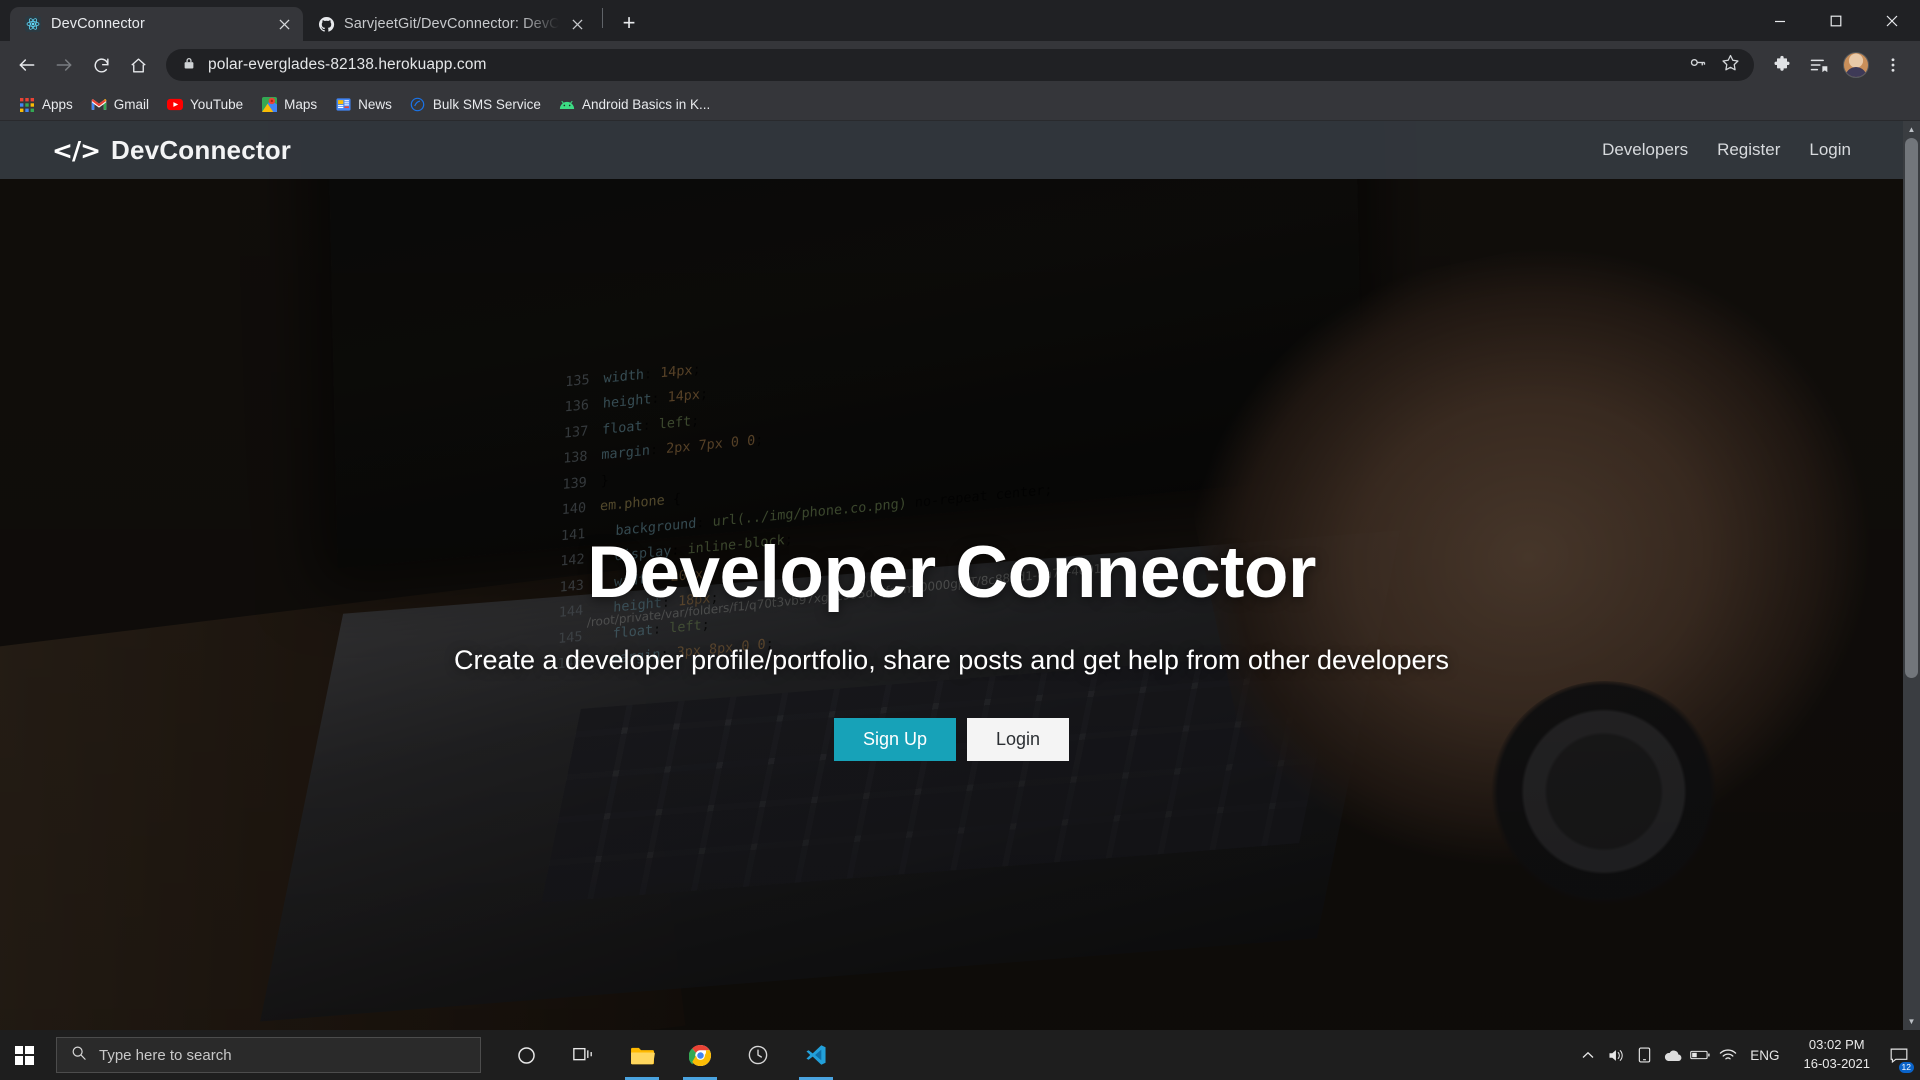 This screenshot has height=1080, width=1920. I want to click on site-logo: </> DevConnector, so click(171, 150).